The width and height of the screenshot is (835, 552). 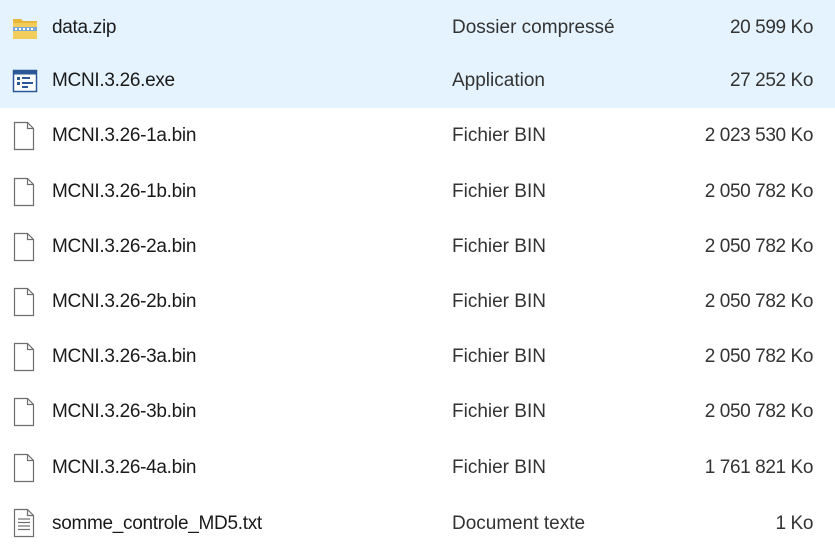 I want to click on file-row-data-zip: data.zip Dossier compressé 20 599 Ko, so click(x=417, y=28).